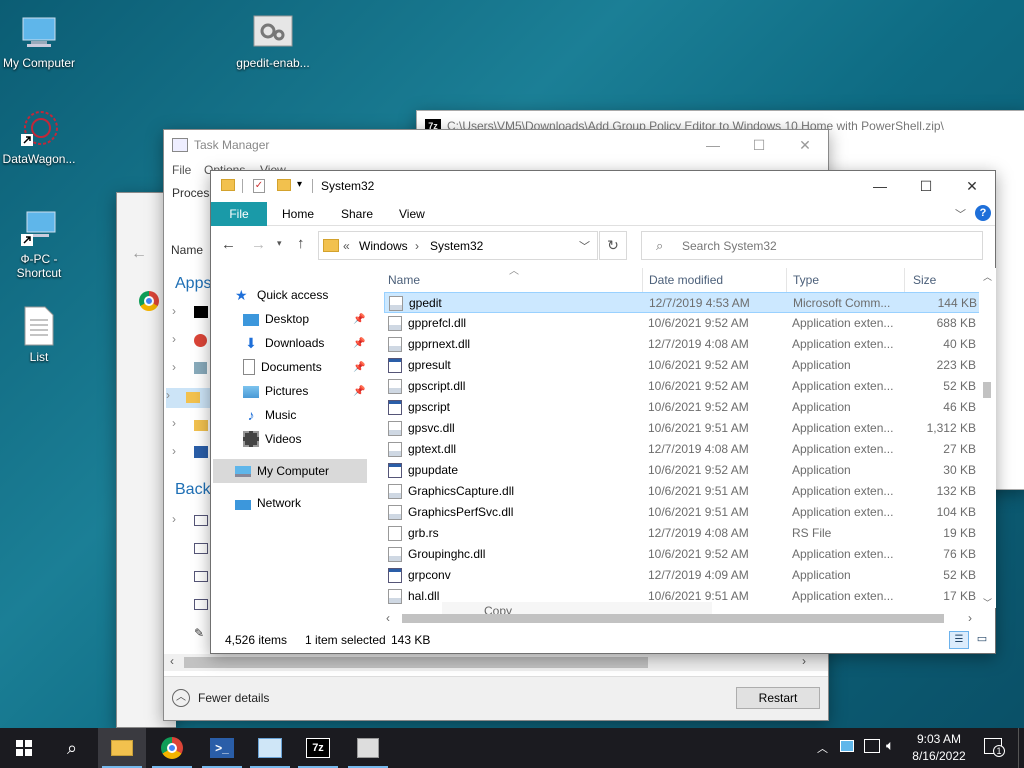  I want to click on minimize-button: —, so click(880, 186).